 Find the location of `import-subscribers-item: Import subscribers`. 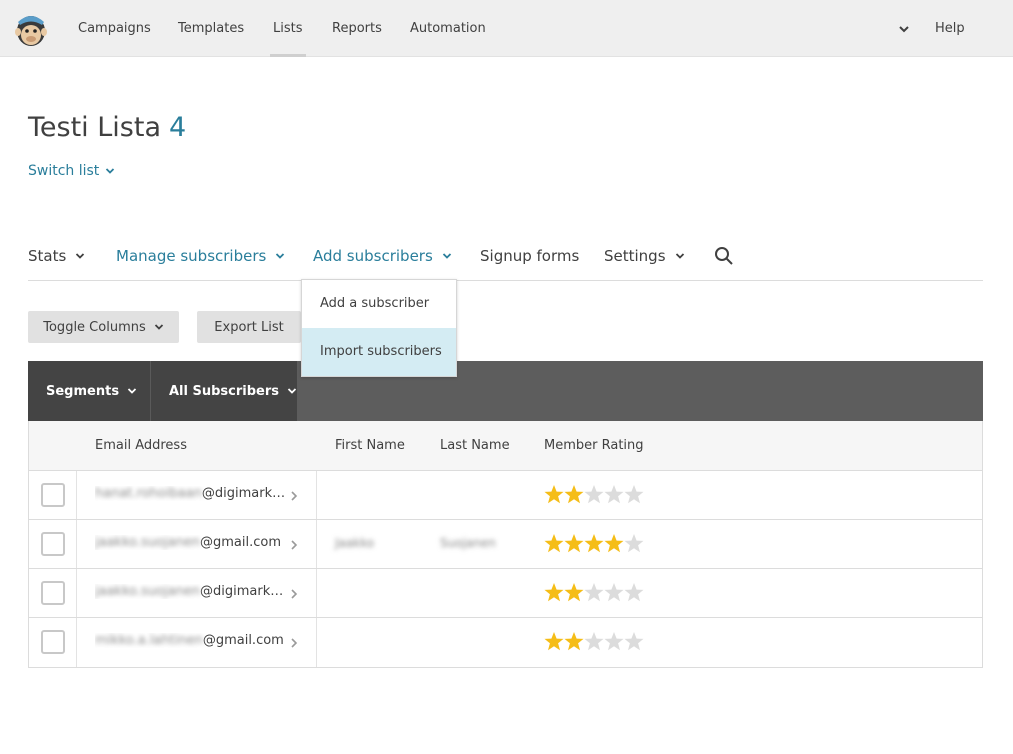

import-subscribers-item: Import subscribers is located at coordinates (379, 352).